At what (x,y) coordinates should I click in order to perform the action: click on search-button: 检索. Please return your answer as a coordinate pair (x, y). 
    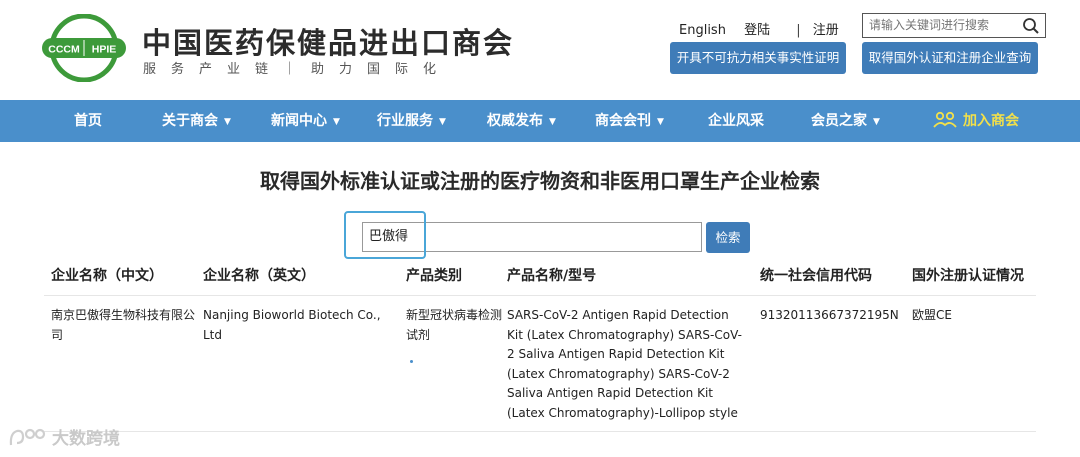
    Looking at the image, I should click on (728, 237).